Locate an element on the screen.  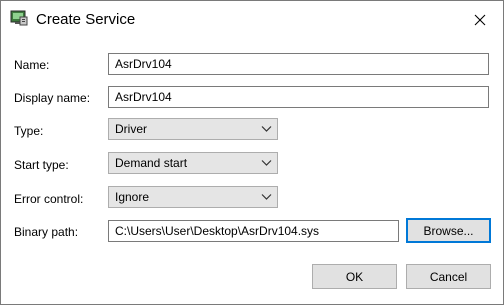
window-title: Create Service is located at coordinates (86, 19).